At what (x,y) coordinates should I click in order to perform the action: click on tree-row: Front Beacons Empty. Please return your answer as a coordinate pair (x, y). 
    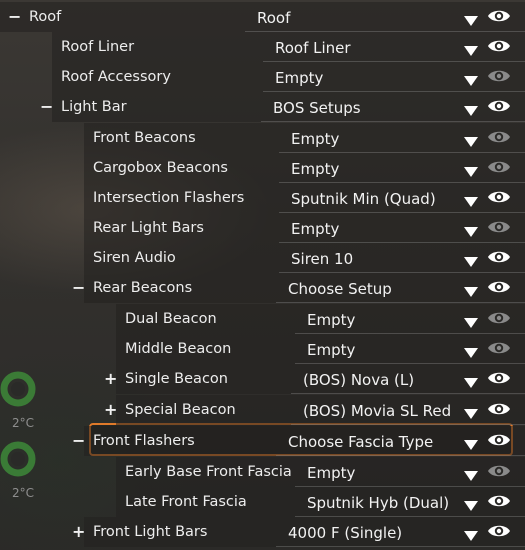
    Looking at the image, I should click on (262, 138).